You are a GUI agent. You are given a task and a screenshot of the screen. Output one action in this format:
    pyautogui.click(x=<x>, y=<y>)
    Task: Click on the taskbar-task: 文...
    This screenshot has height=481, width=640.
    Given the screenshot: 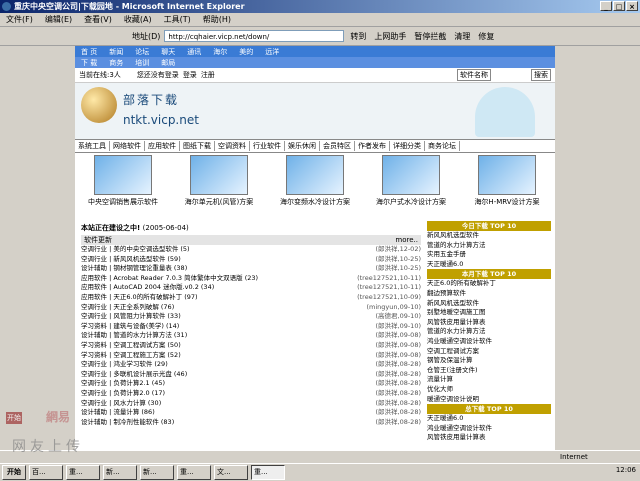 What is the action you would take?
    pyautogui.click(x=231, y=472)
    